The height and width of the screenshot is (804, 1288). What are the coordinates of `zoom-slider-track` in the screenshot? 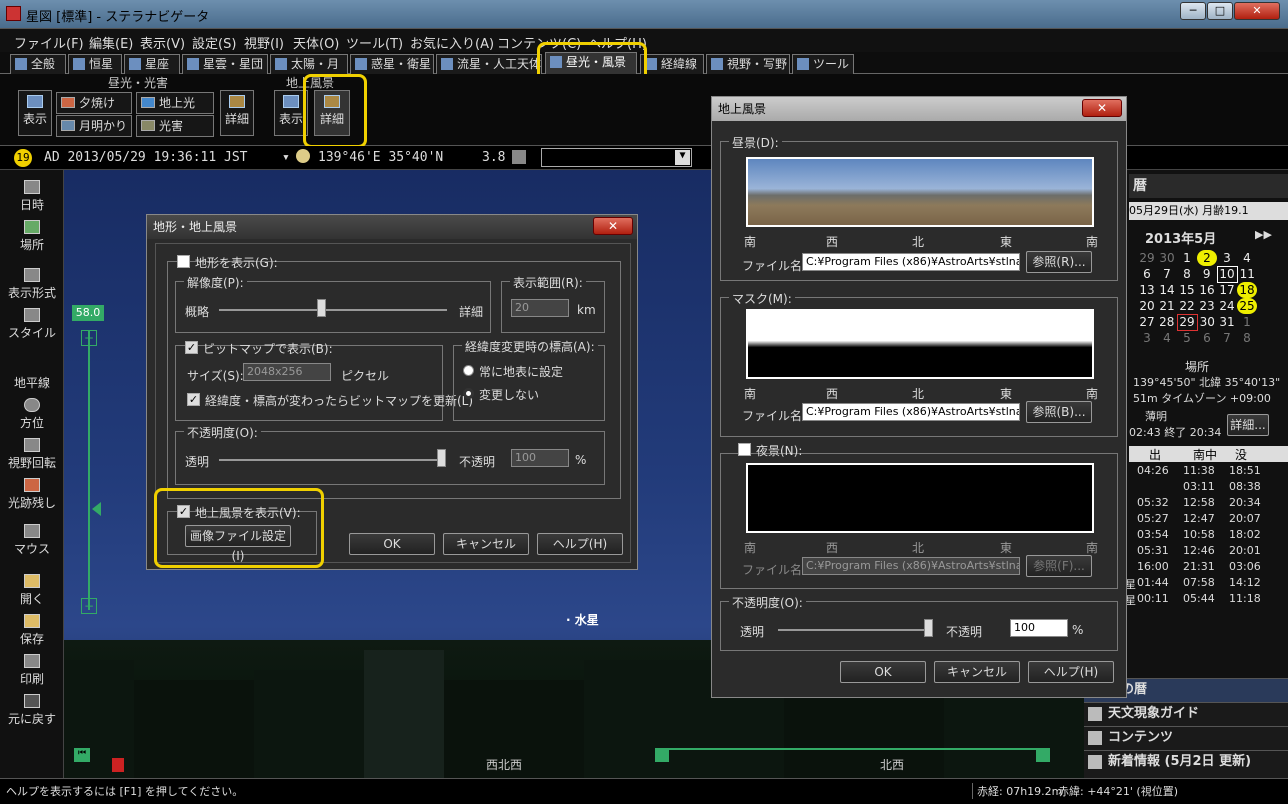 It's located at (89, 470).